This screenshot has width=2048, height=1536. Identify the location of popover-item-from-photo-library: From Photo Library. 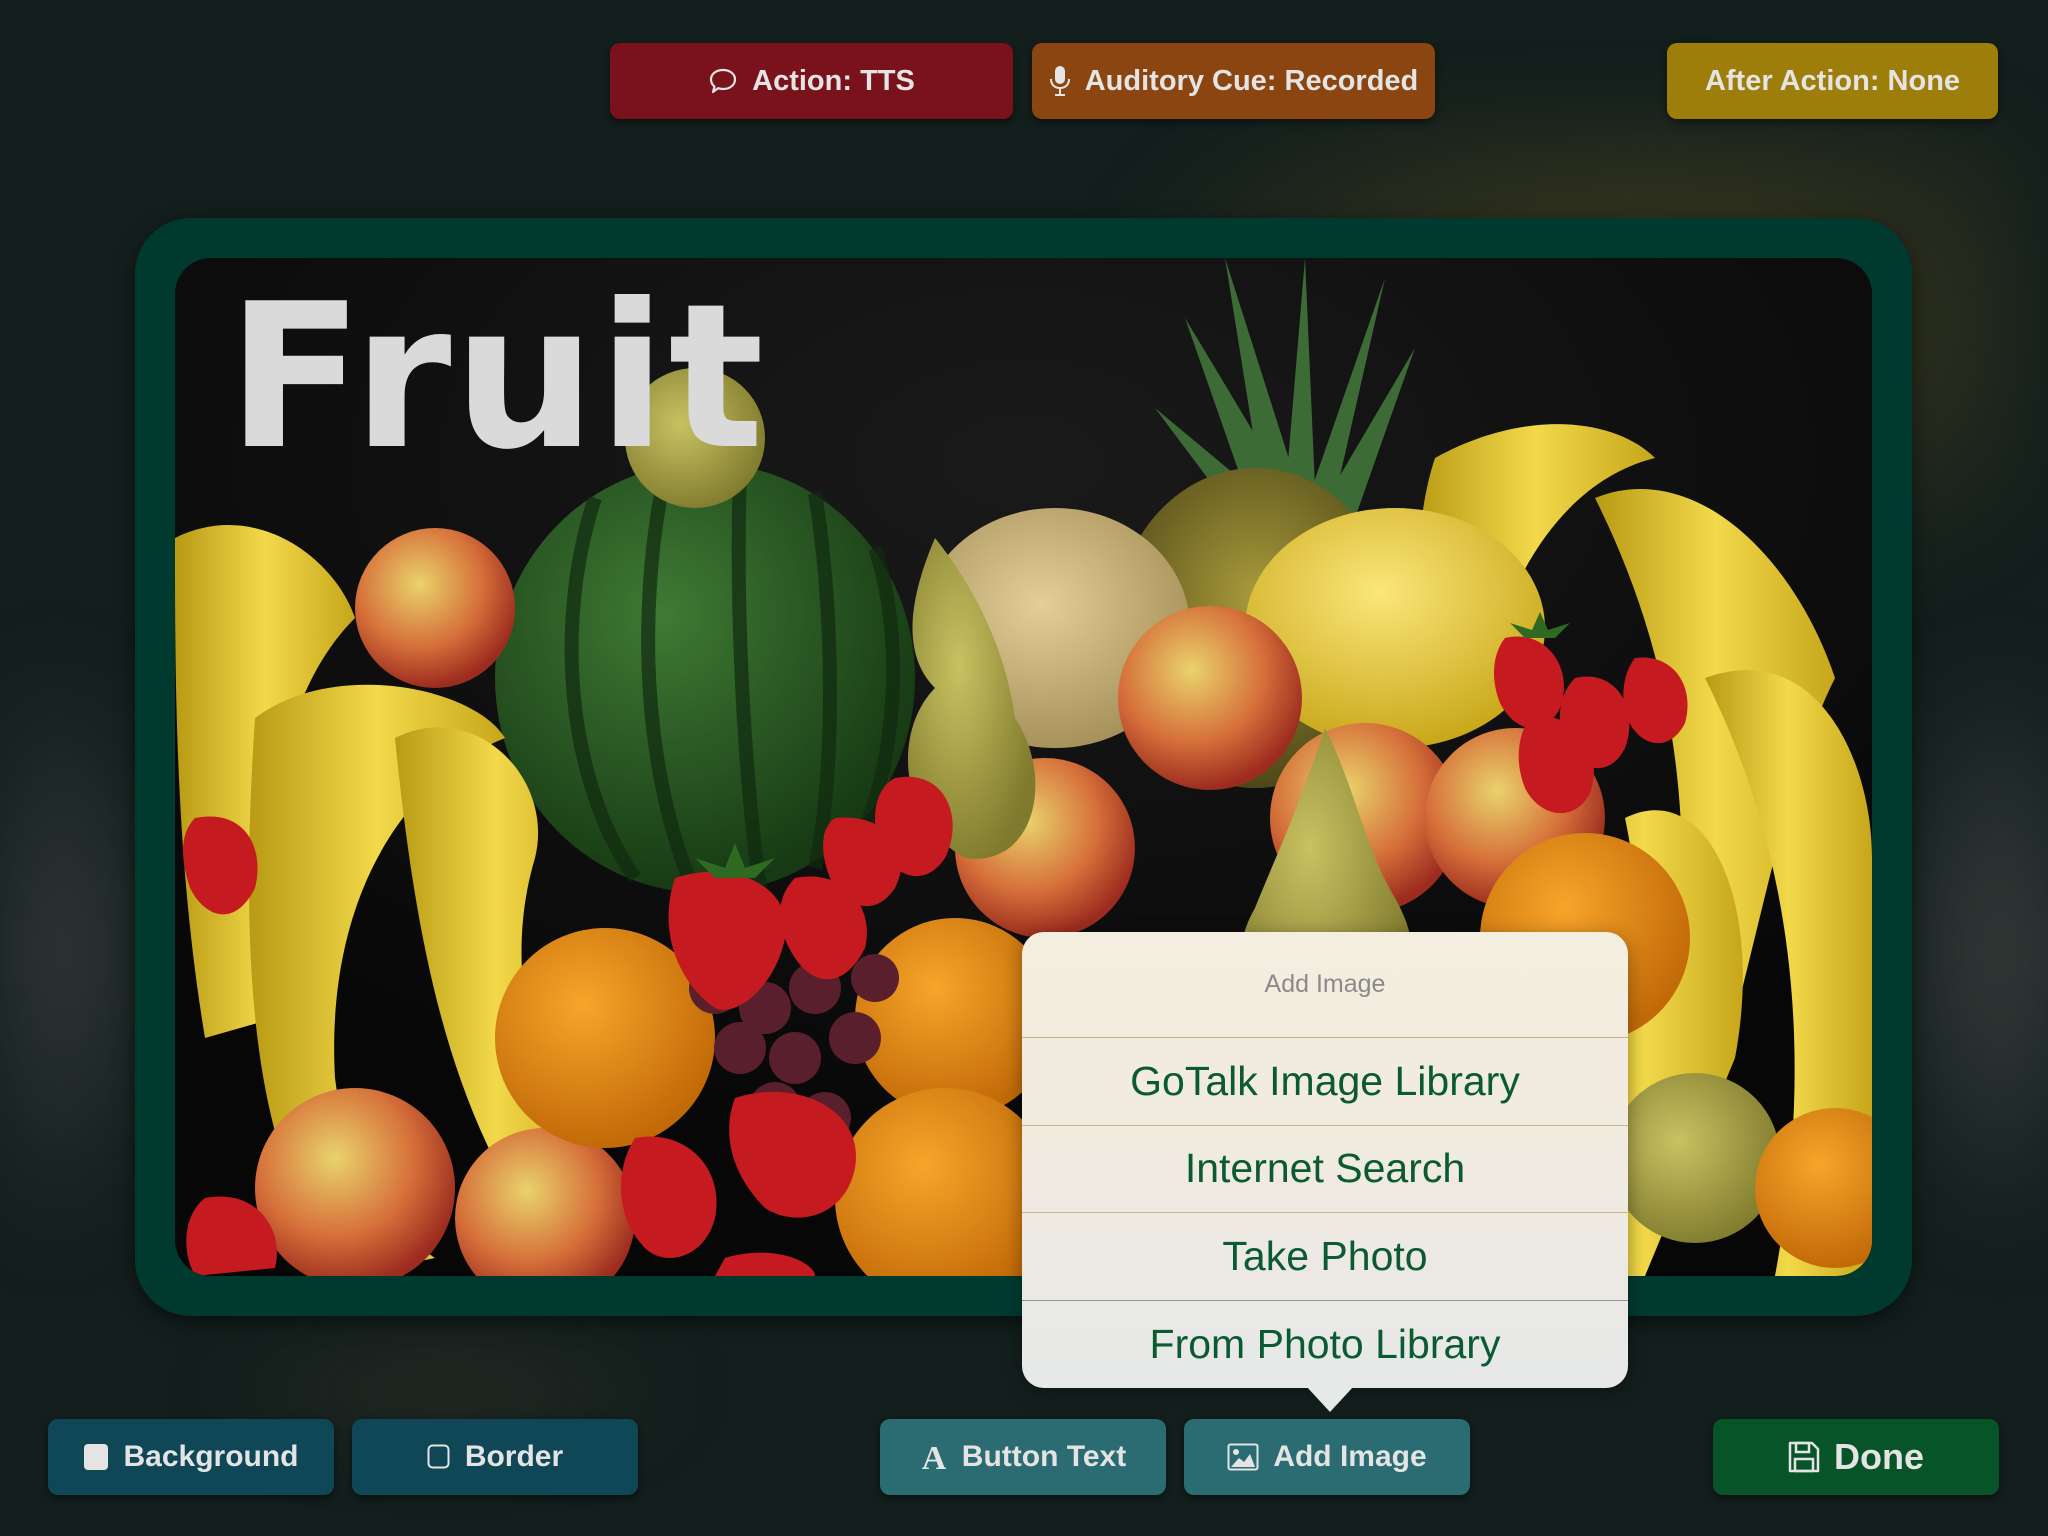
(1325, 1345).